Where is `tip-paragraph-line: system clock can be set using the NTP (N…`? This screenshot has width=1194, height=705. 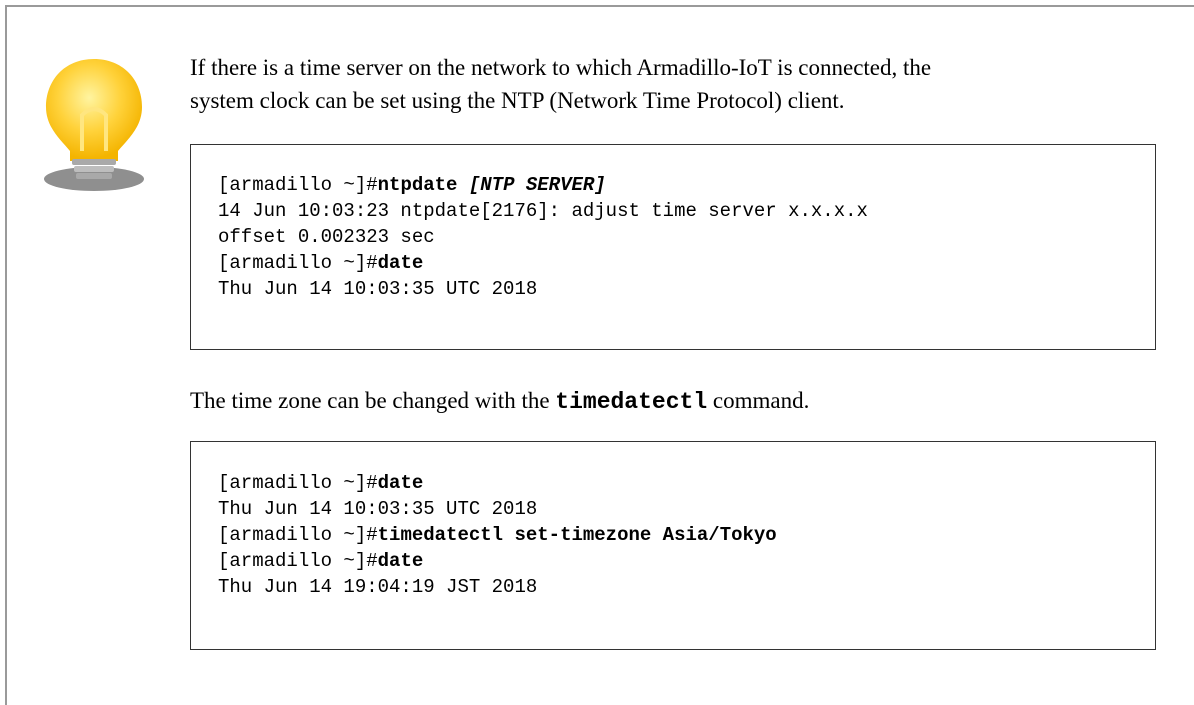
tip-paragraph-line: system clock can be set using the NTP (N… is located at coordinates (517, 100).